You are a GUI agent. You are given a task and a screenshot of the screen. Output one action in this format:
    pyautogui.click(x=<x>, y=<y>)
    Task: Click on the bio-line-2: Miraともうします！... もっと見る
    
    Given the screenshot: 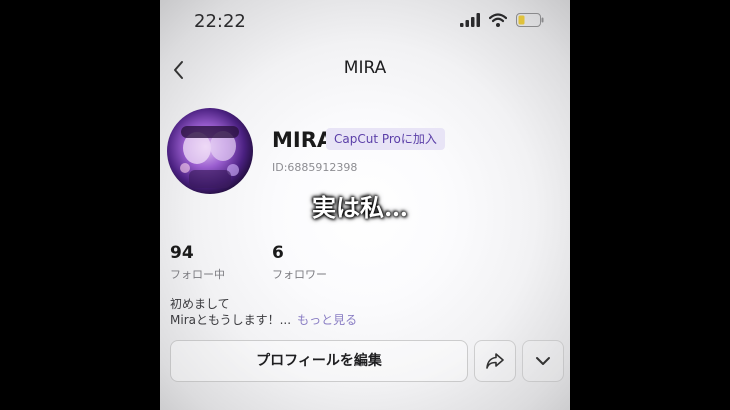 What is the action you would take?
    pyautogui.click(x=263, y=319)
    